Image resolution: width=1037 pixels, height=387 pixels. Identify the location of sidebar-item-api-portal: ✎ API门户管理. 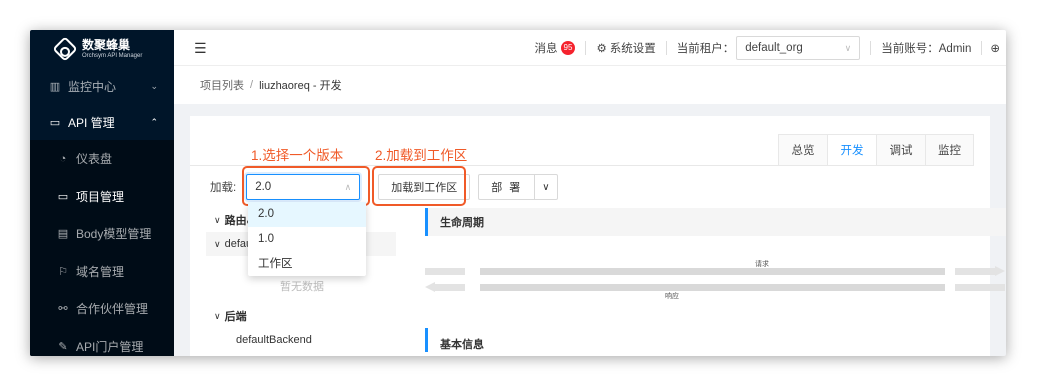
(102, 342).